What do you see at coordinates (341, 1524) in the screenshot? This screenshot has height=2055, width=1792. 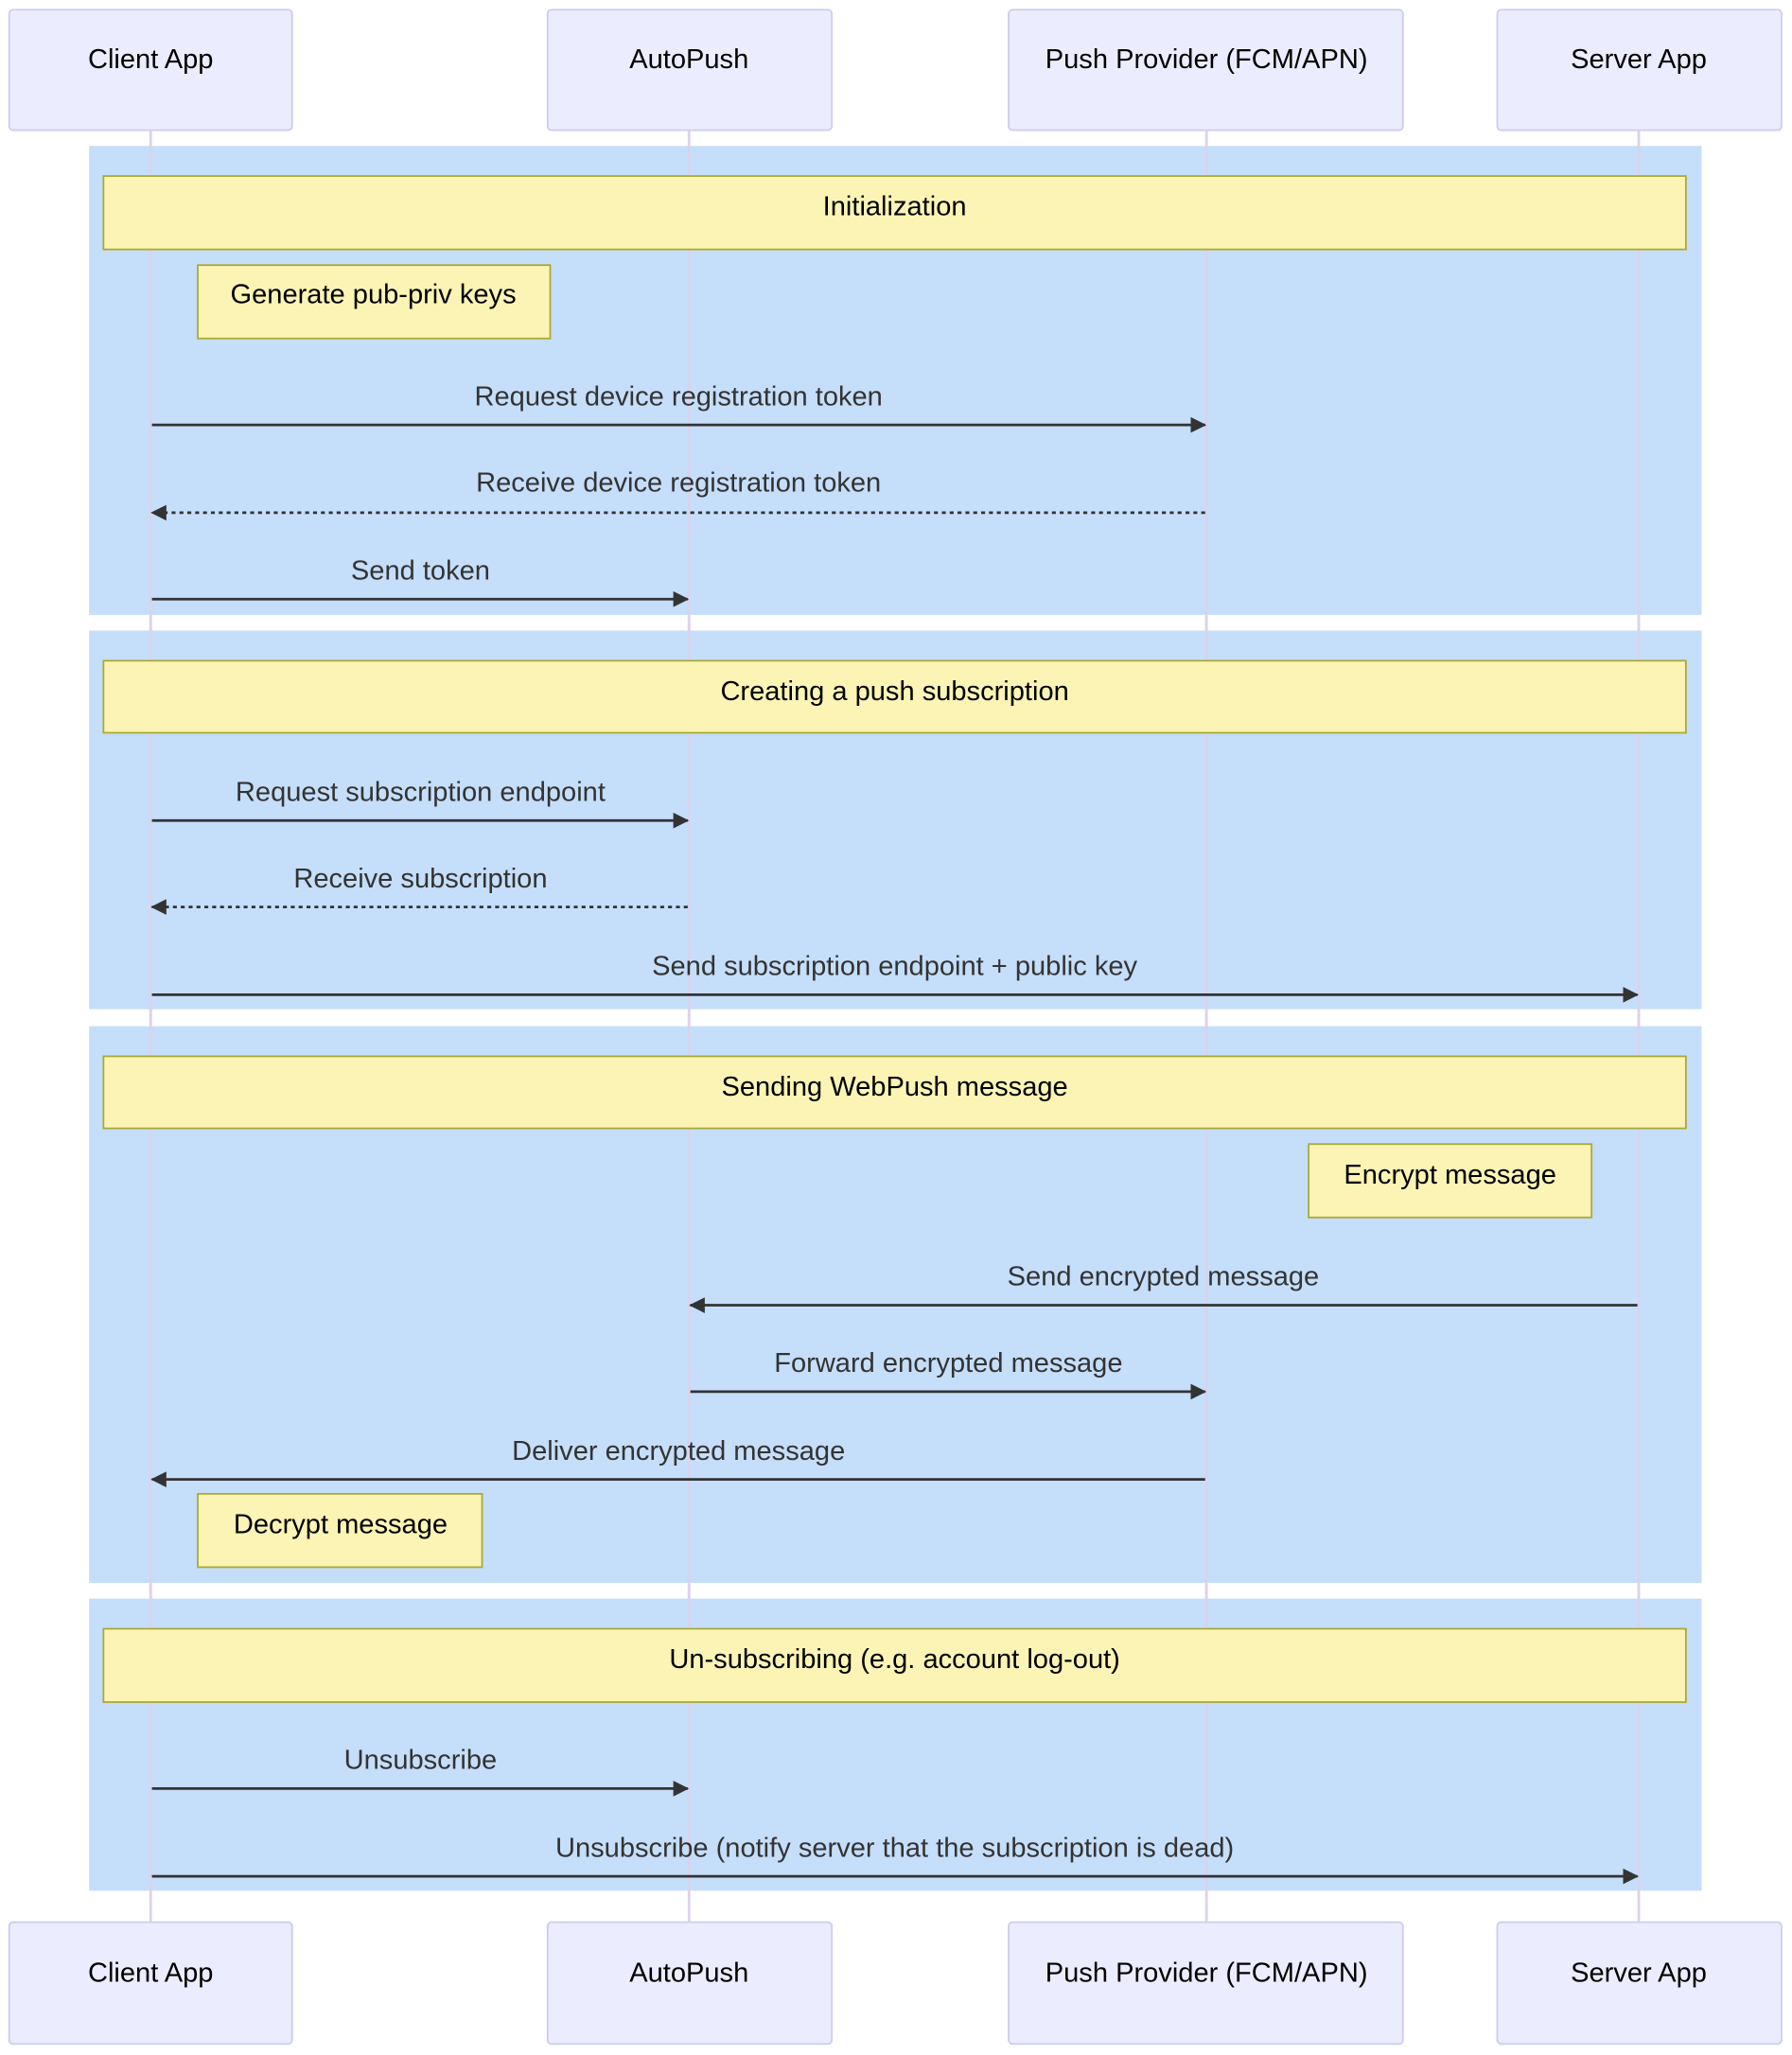 I see `note-text: Decrypt message` at bounding box center [341, 1524].